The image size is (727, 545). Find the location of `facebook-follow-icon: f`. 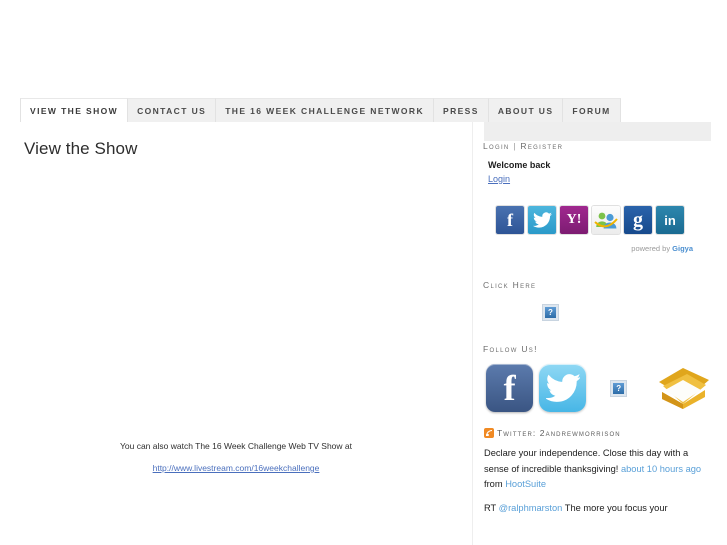

facebook-follow-icon: f is located at coordinates (510, 388).